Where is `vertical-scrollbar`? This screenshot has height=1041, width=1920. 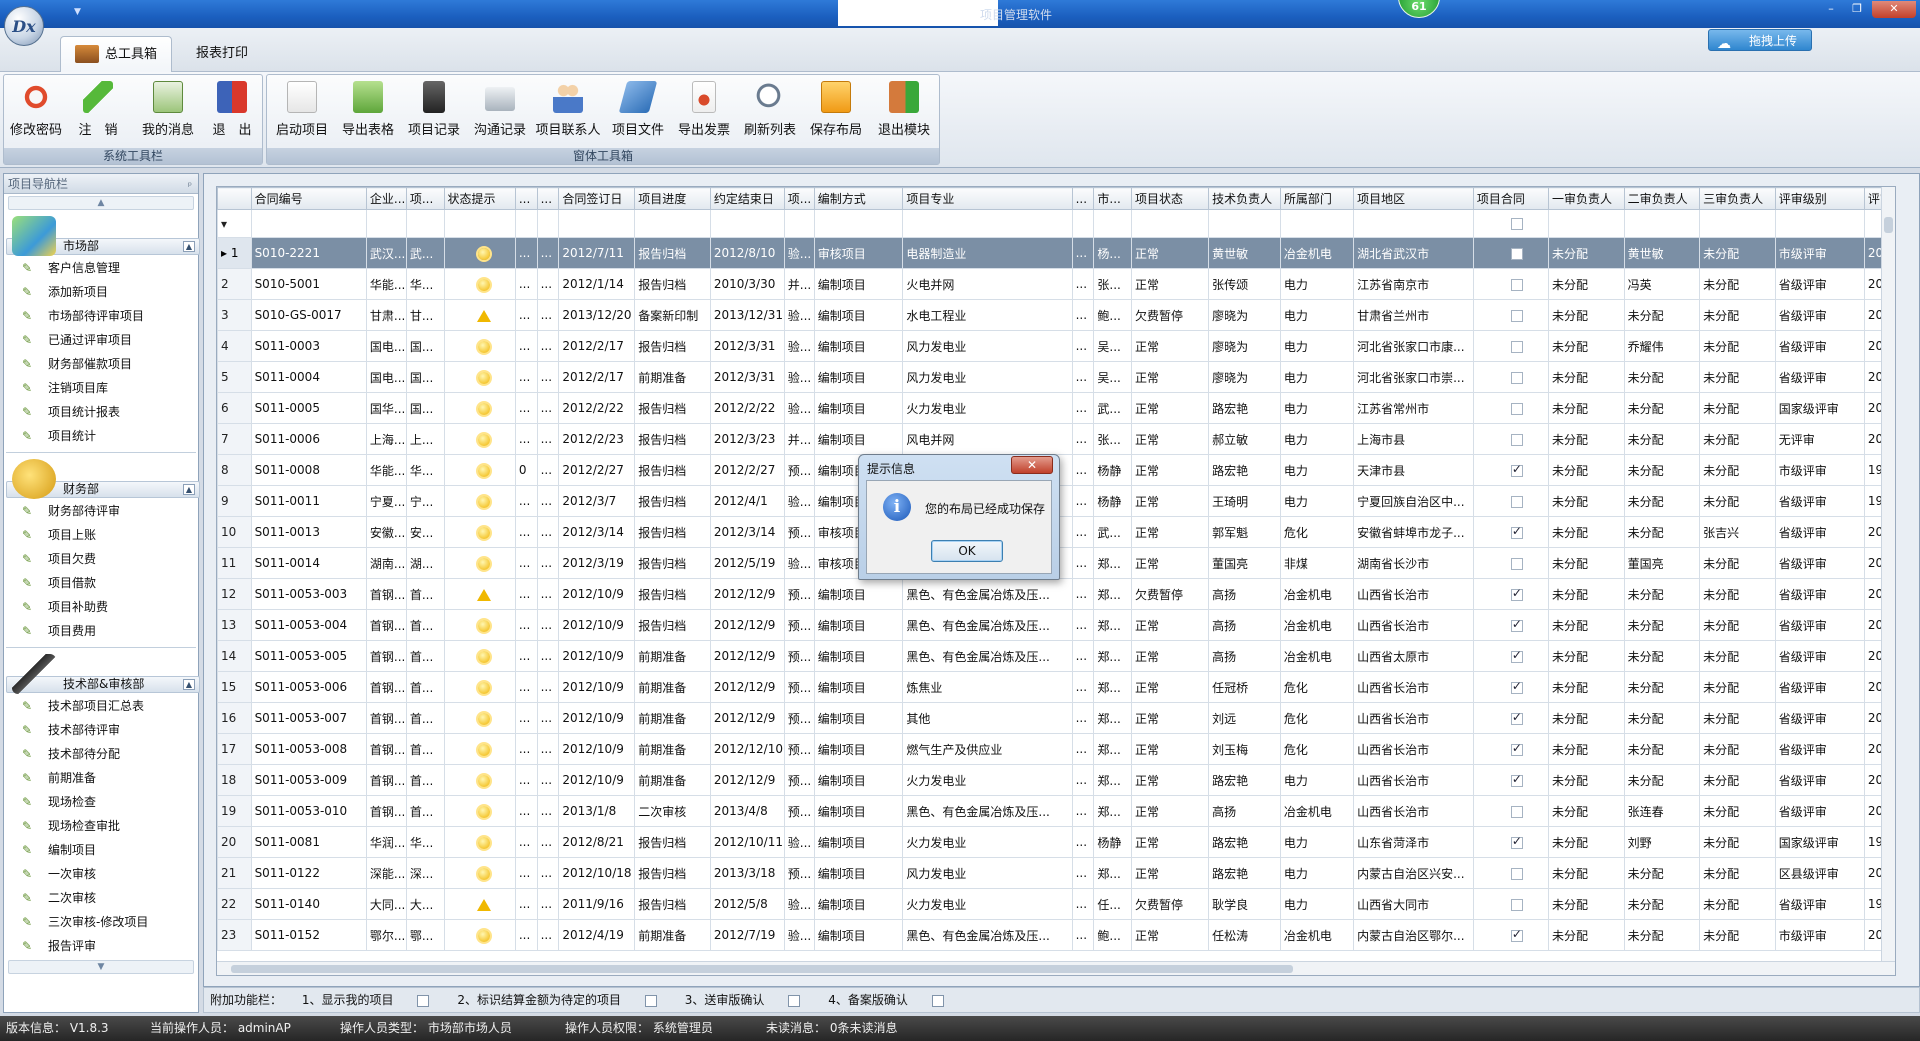 vertical-scrollbar is located at coordinates (1888, 581).